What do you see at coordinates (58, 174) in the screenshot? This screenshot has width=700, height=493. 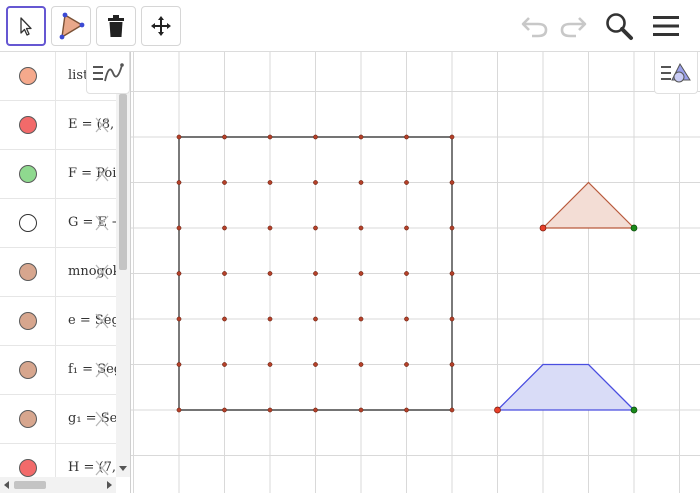 I see `algebra-row: F = Poi` at bounding box center [58, 174].